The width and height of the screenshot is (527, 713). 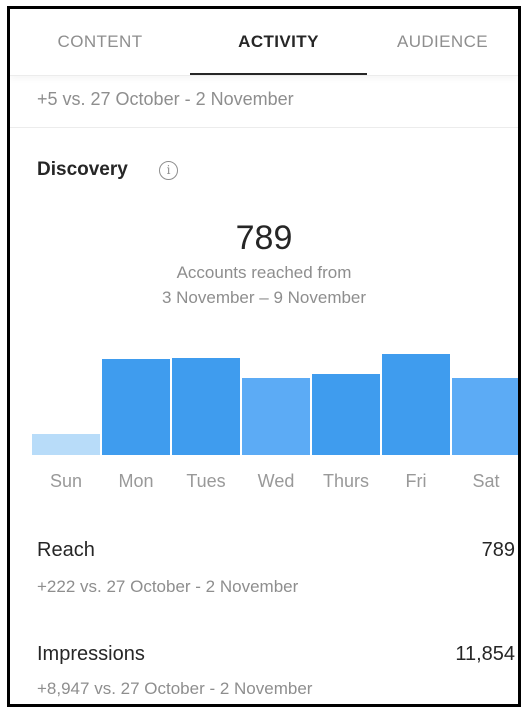 I want to click on day-label-fri: Fri, so click(x=416, y=481).